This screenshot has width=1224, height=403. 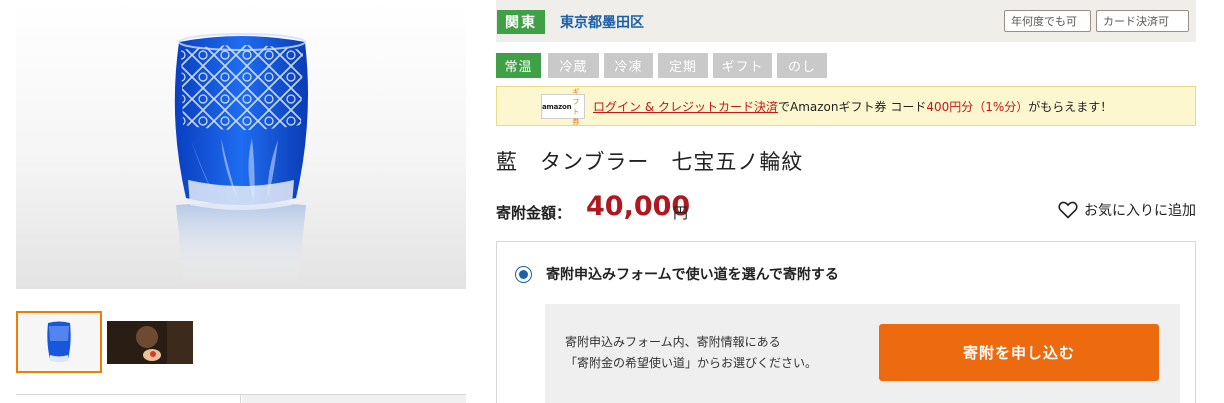 I want to click on amazon-logo-subtext: ギフト券, so click(x=576, y=106).